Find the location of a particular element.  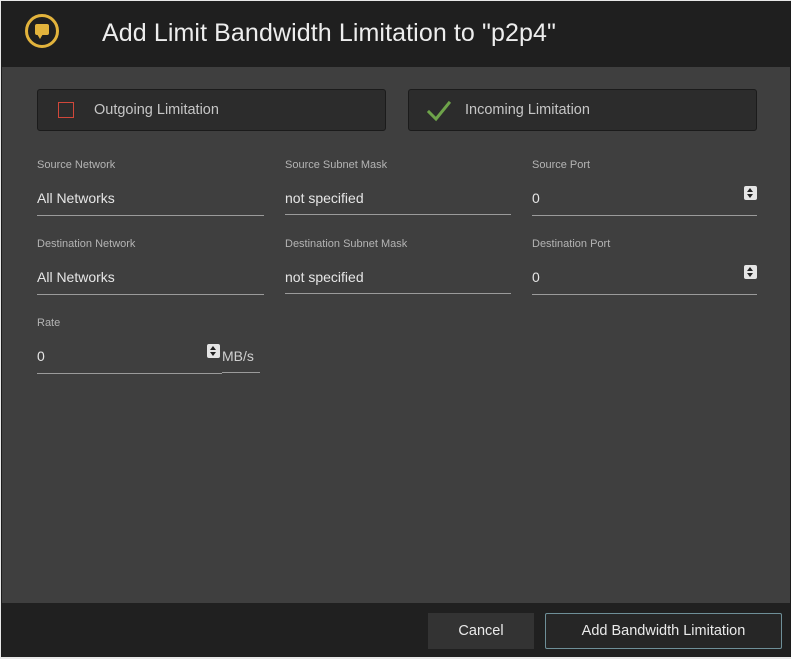

destination-network-value: All Networks is located at coordinates (76, 277).